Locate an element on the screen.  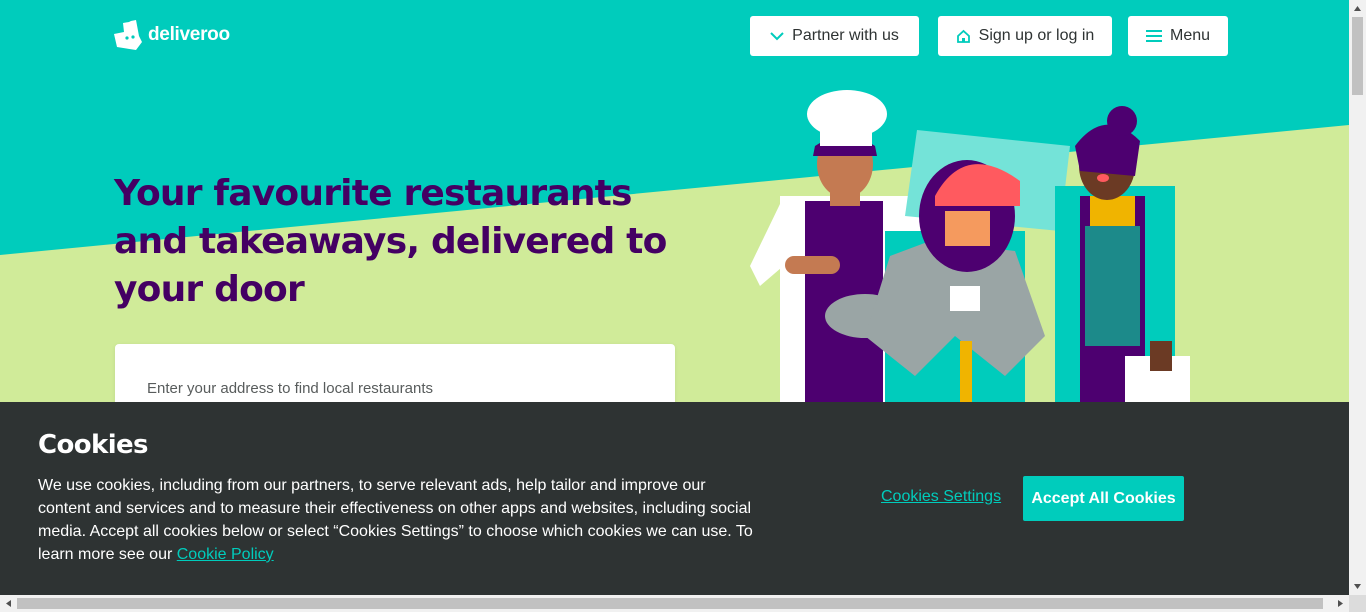
scroll-up-arrow-icon is located at coordinates (1357, 8).